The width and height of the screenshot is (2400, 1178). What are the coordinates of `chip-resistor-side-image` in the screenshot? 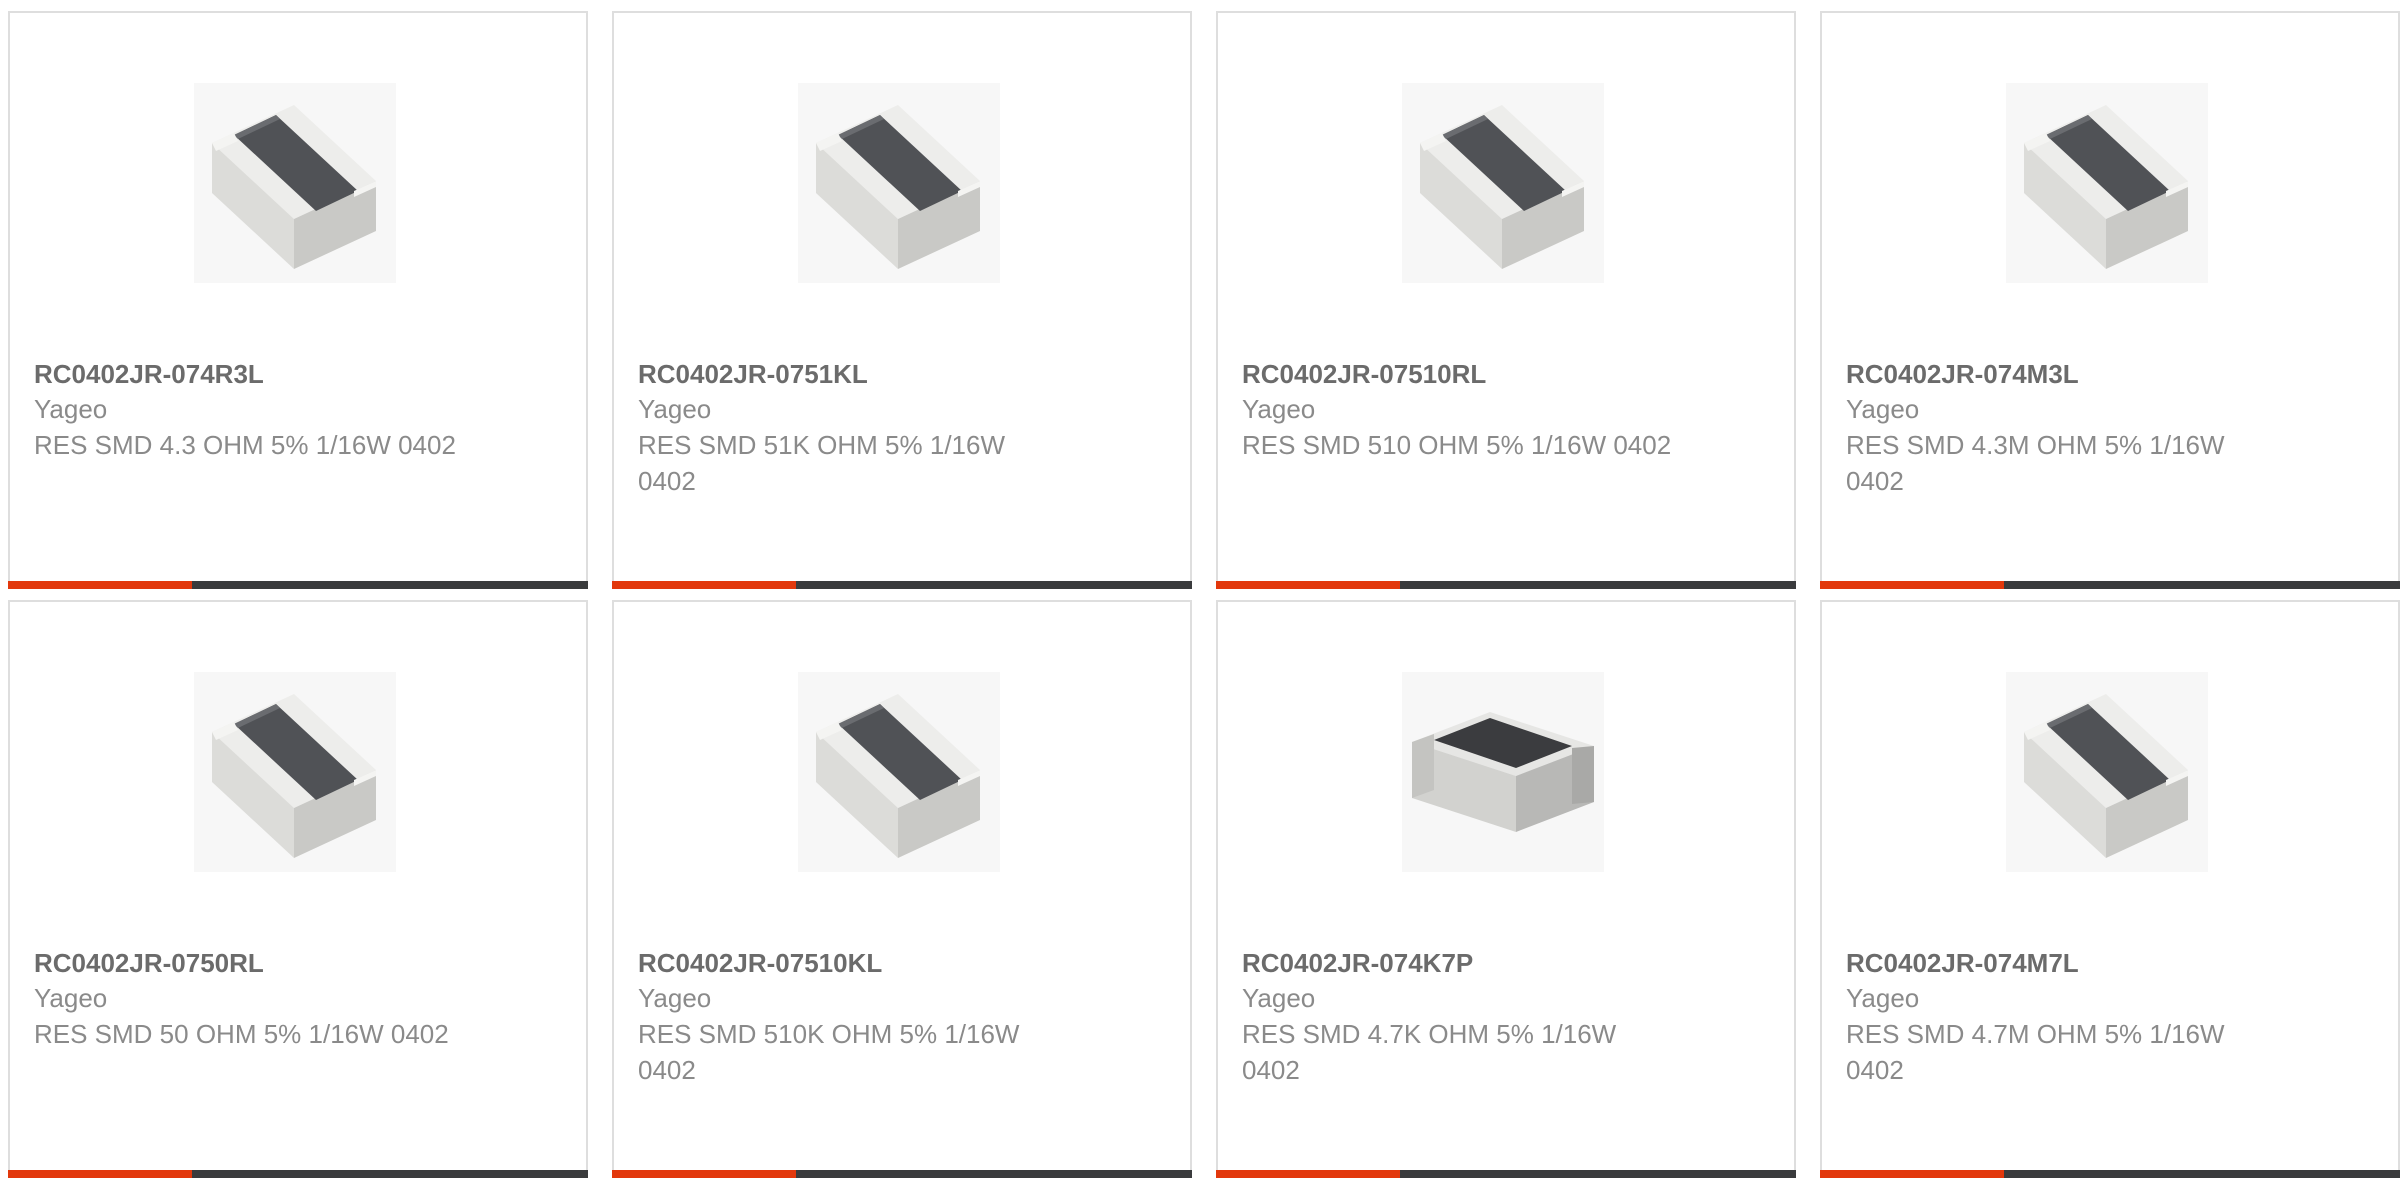 It's located at (1503, 772).